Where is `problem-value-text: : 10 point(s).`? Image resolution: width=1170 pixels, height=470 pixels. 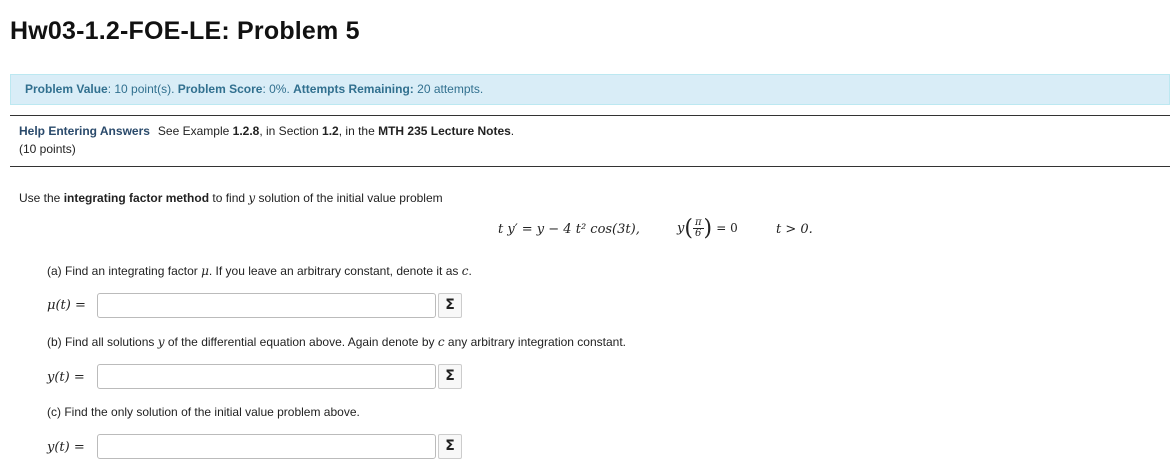 problem-value-text: : 10 point(s). is located at coordinates (142, 89).